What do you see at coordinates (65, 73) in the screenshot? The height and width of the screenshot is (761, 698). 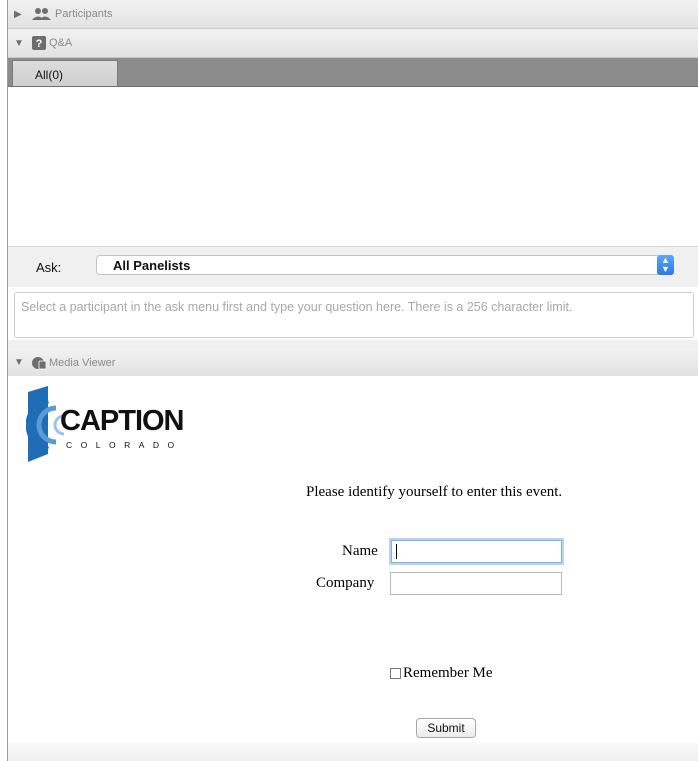 I see `tab-all: All(0)` at bounding box center [65, 73].